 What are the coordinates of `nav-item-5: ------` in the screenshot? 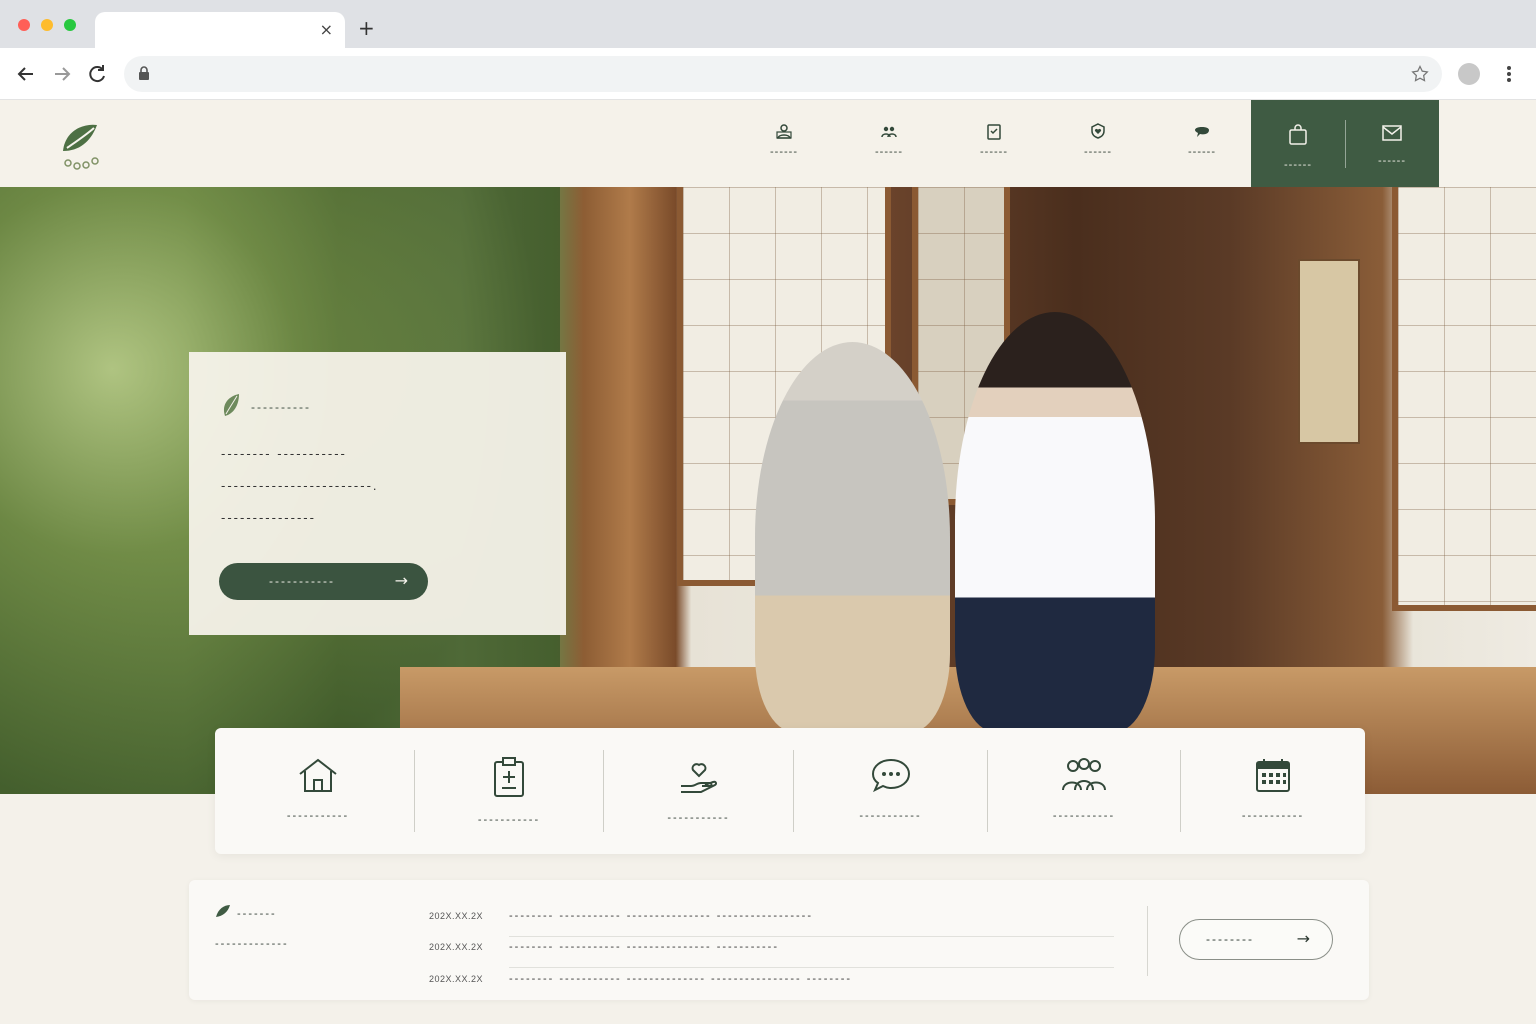 It's located at (1202, 144).